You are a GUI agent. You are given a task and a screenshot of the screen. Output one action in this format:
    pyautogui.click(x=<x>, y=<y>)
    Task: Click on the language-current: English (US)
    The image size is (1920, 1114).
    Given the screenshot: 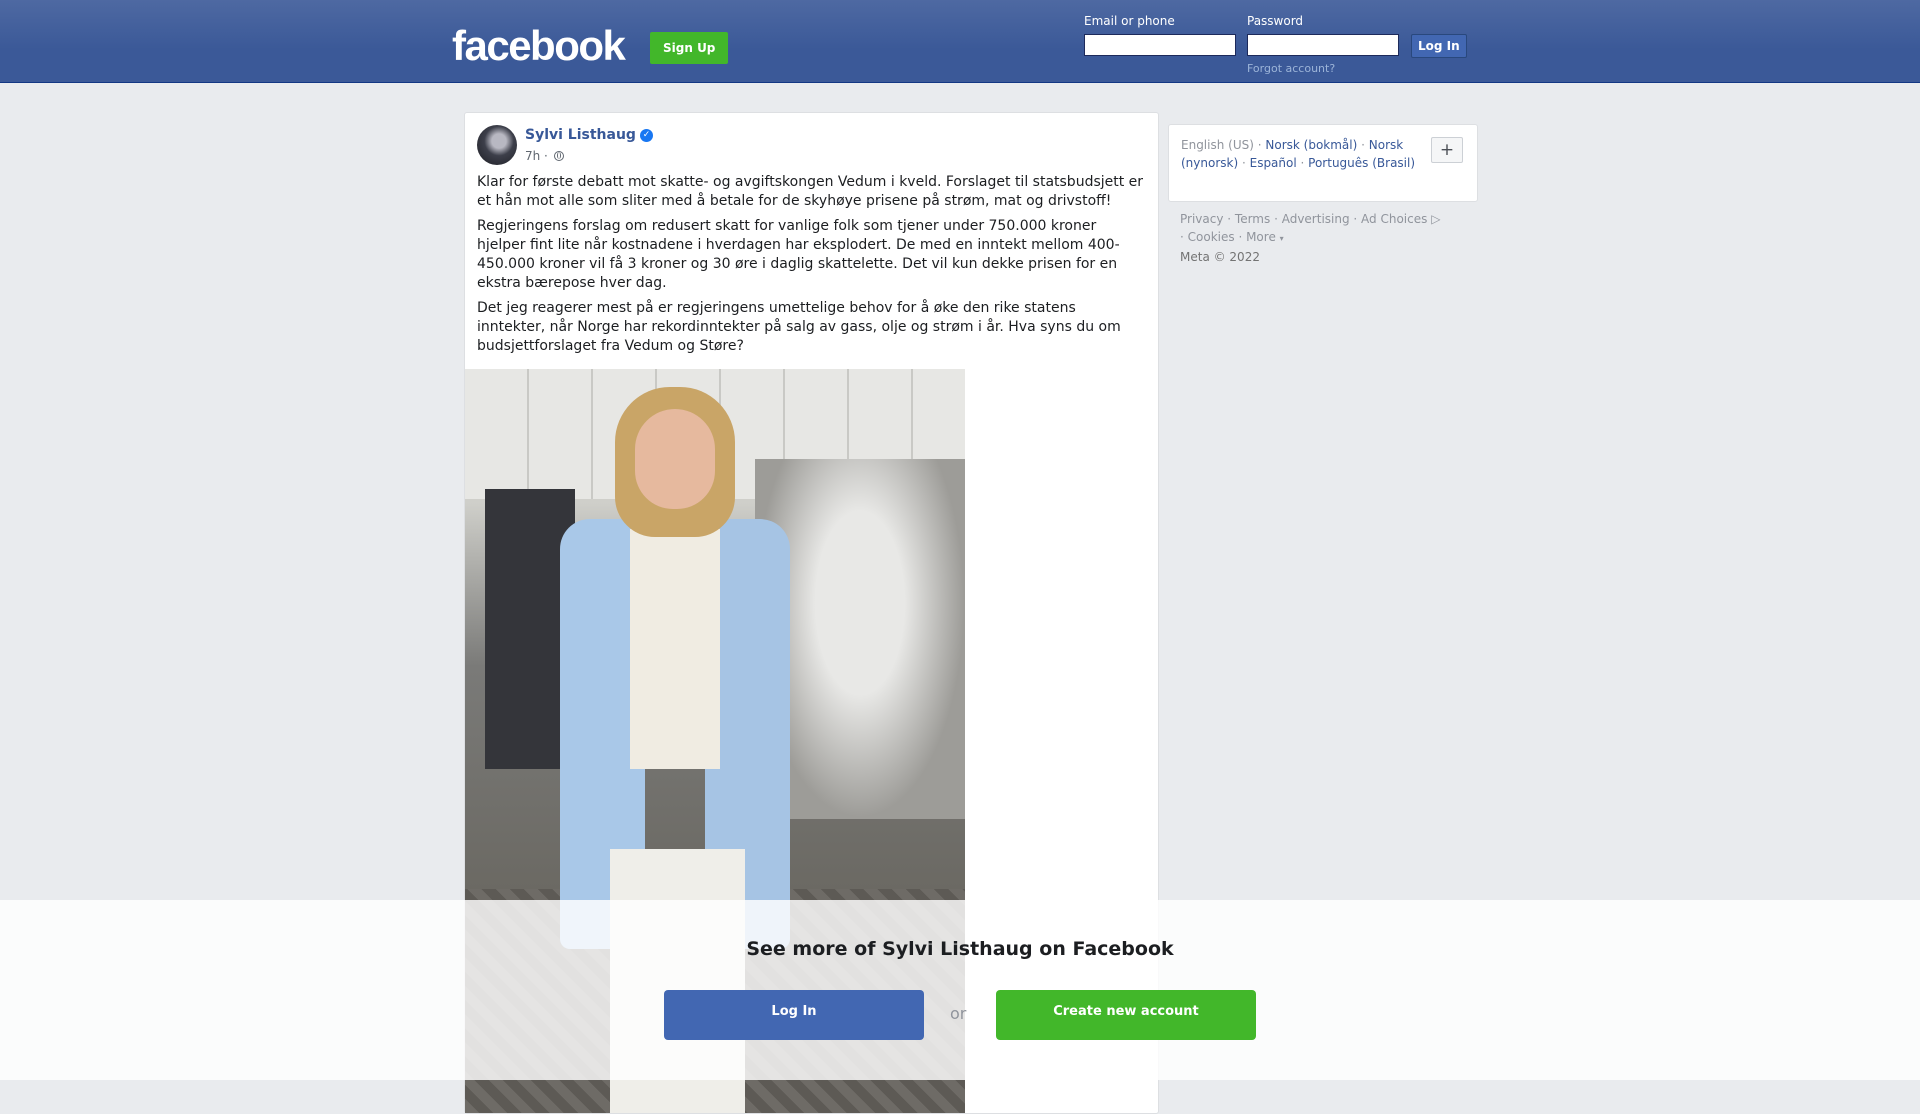 What is the action you would take?
    pyautogui.click(x=1217, y=145)
    